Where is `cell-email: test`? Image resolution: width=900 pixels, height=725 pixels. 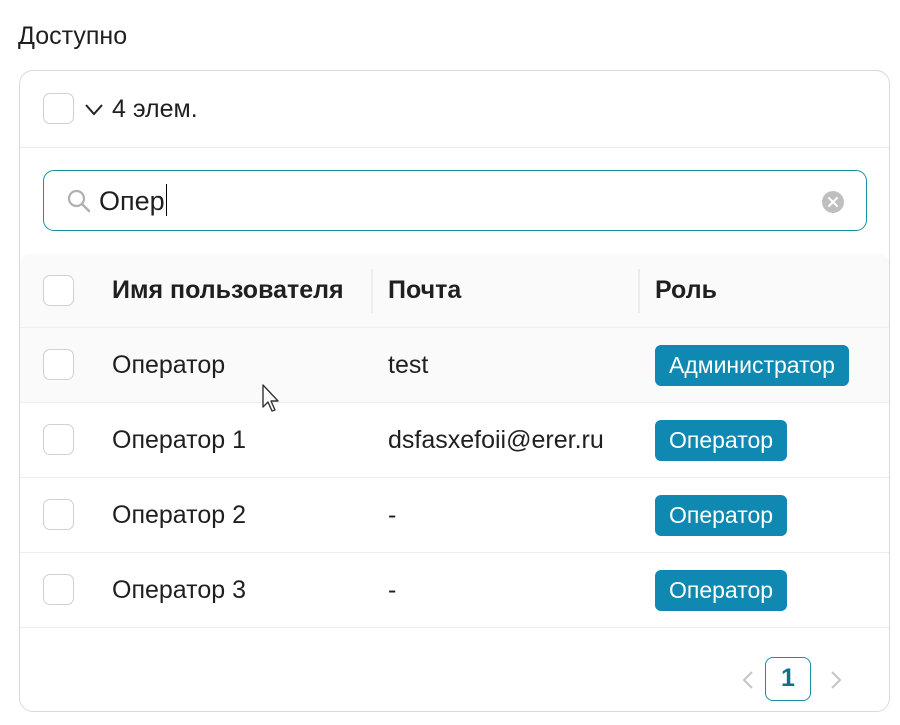
cell-email: test is located at coordinates (408, 365).